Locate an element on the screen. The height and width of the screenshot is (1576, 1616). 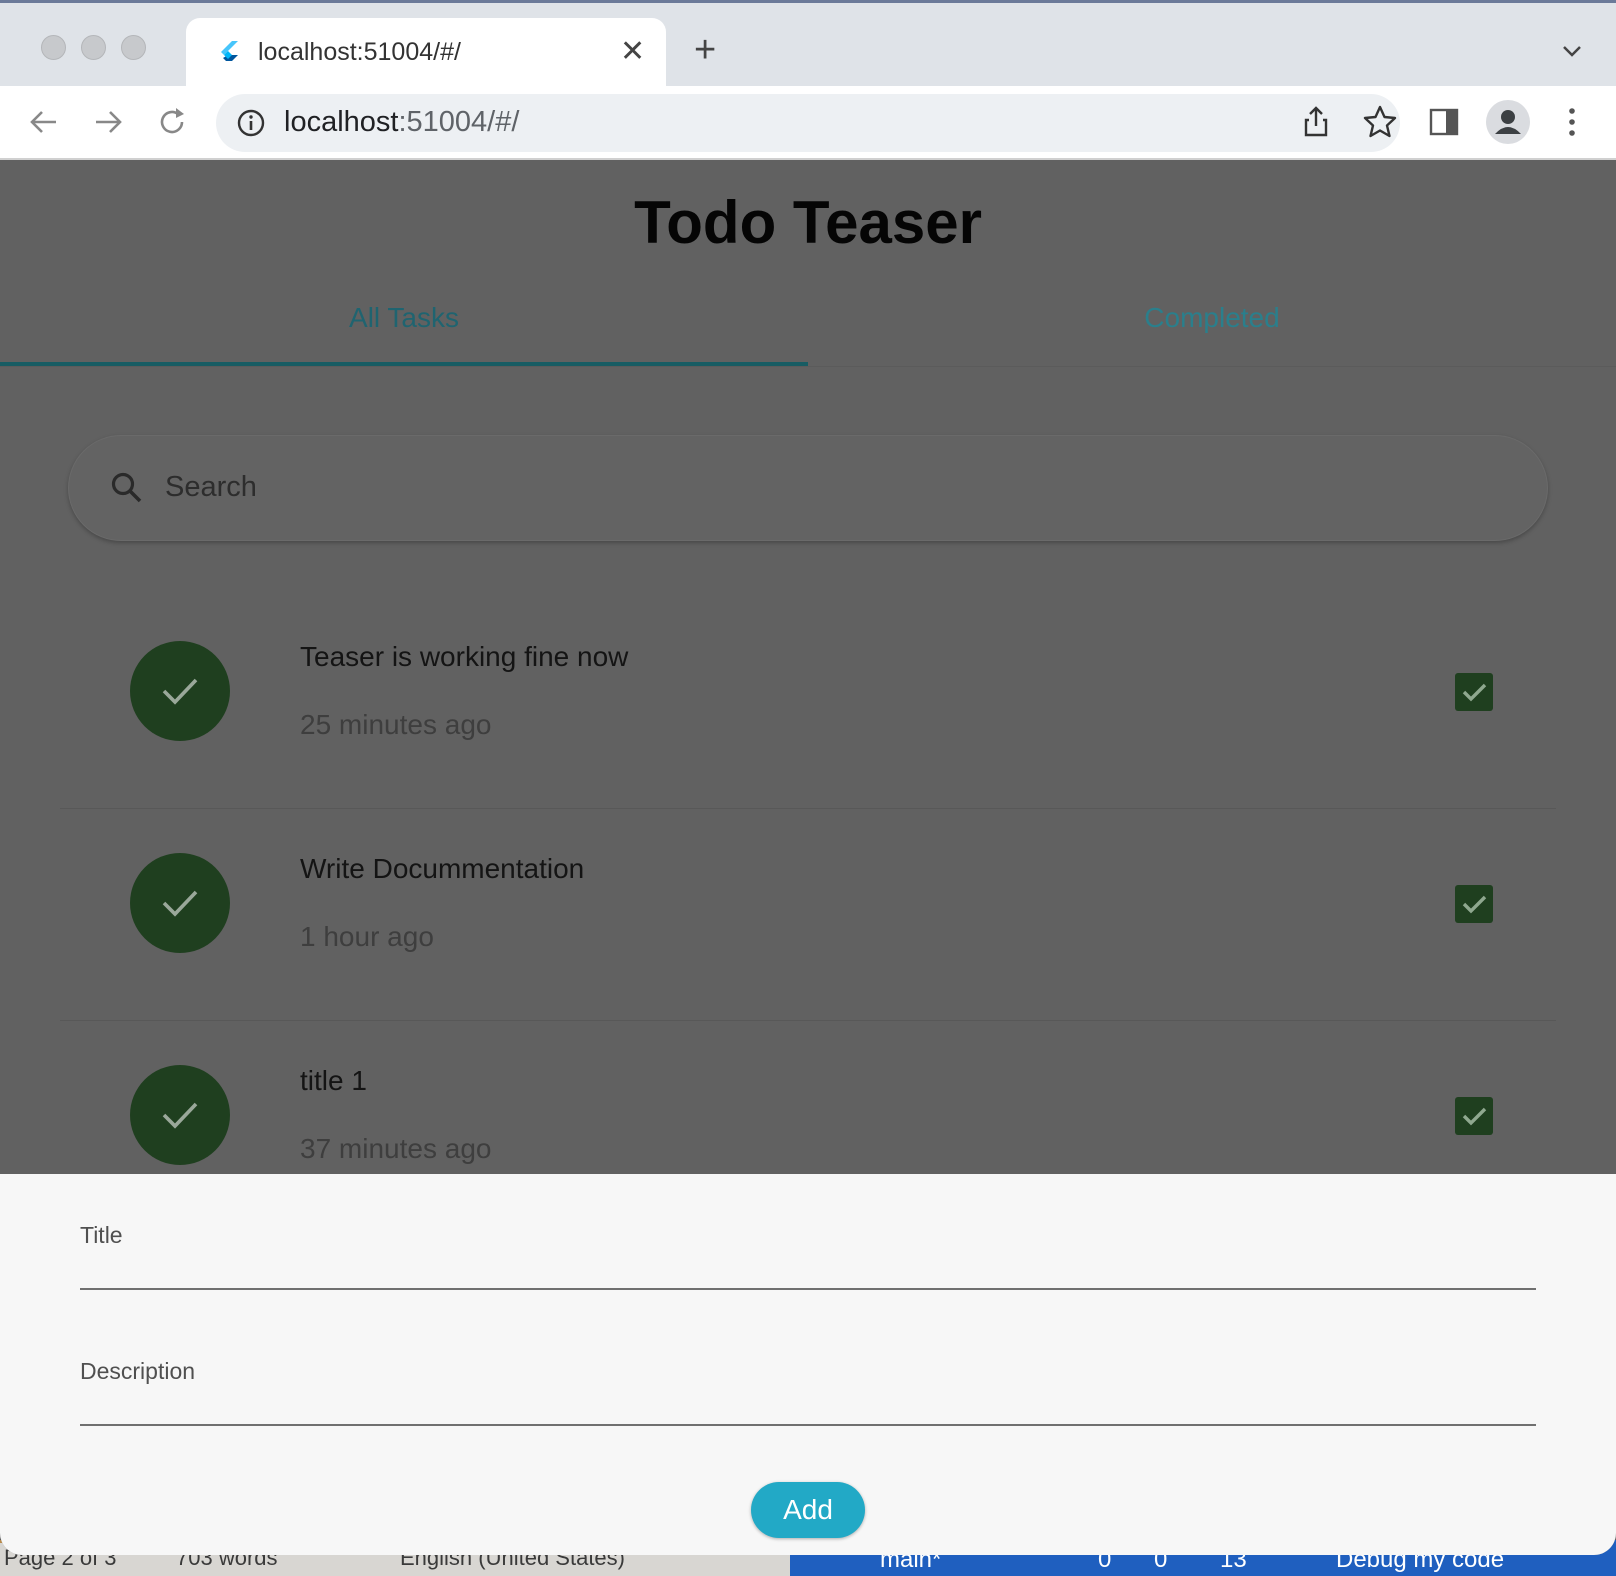
info-icon is located at coordinates (251, 123).